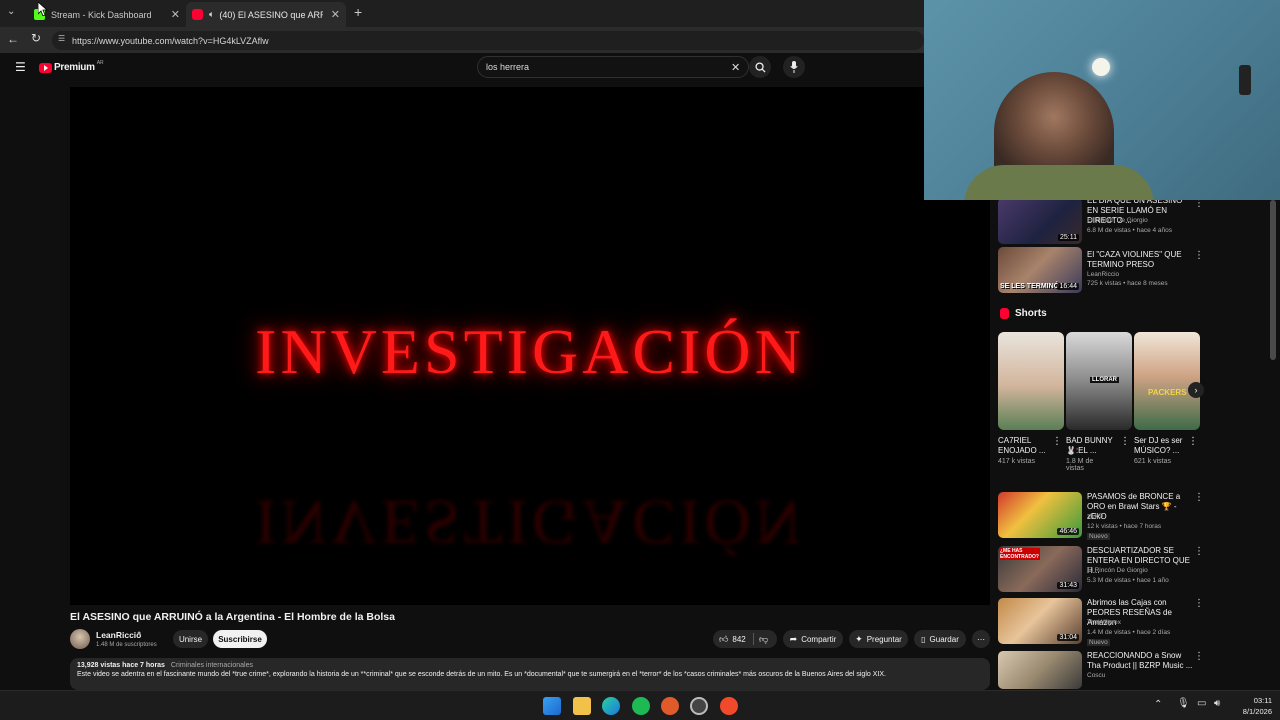  I want to click on dislike-button: 👎︎, so click(763, 639).